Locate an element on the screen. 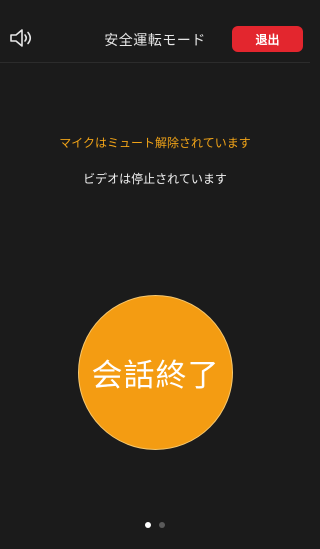 This screenshot has height=549, width=320. mic-status-text: マイクはミュート解除されています is located at coordinates (155, 143).